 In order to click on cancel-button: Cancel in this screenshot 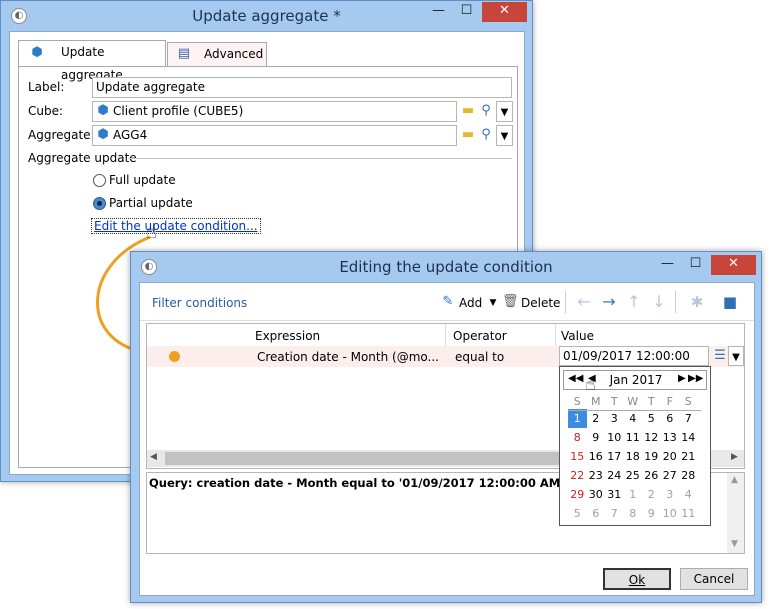, I will do `click(714, 579)`.